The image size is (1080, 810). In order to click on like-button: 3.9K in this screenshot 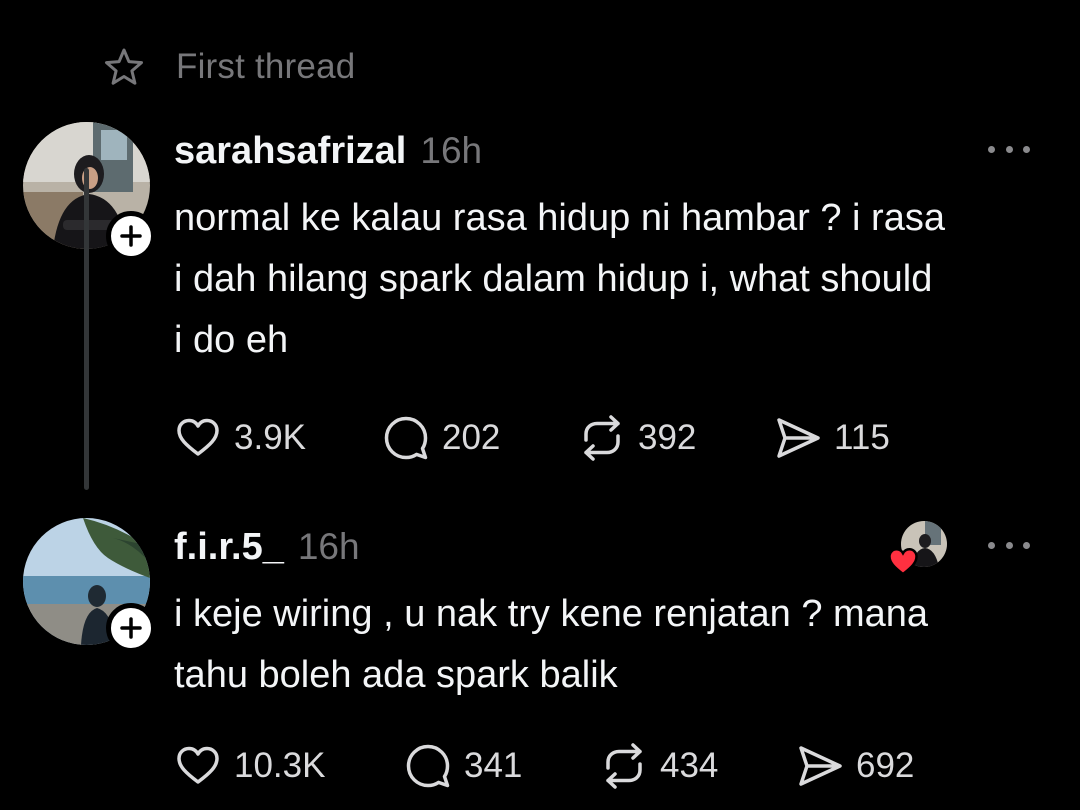, I will do `click(278, 438)`.